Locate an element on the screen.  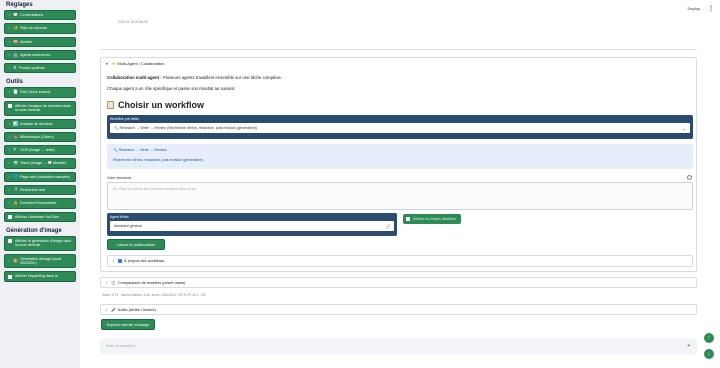
sparkle-icon: ✨ is located at coordinates (16, 28).